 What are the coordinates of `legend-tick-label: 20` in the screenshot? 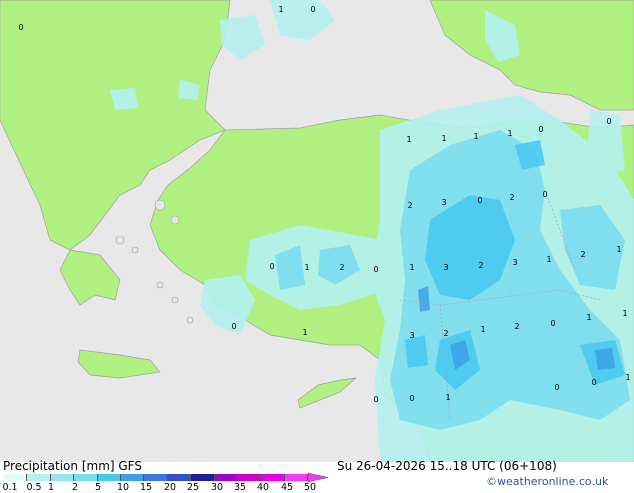 It's located at (170, 487).